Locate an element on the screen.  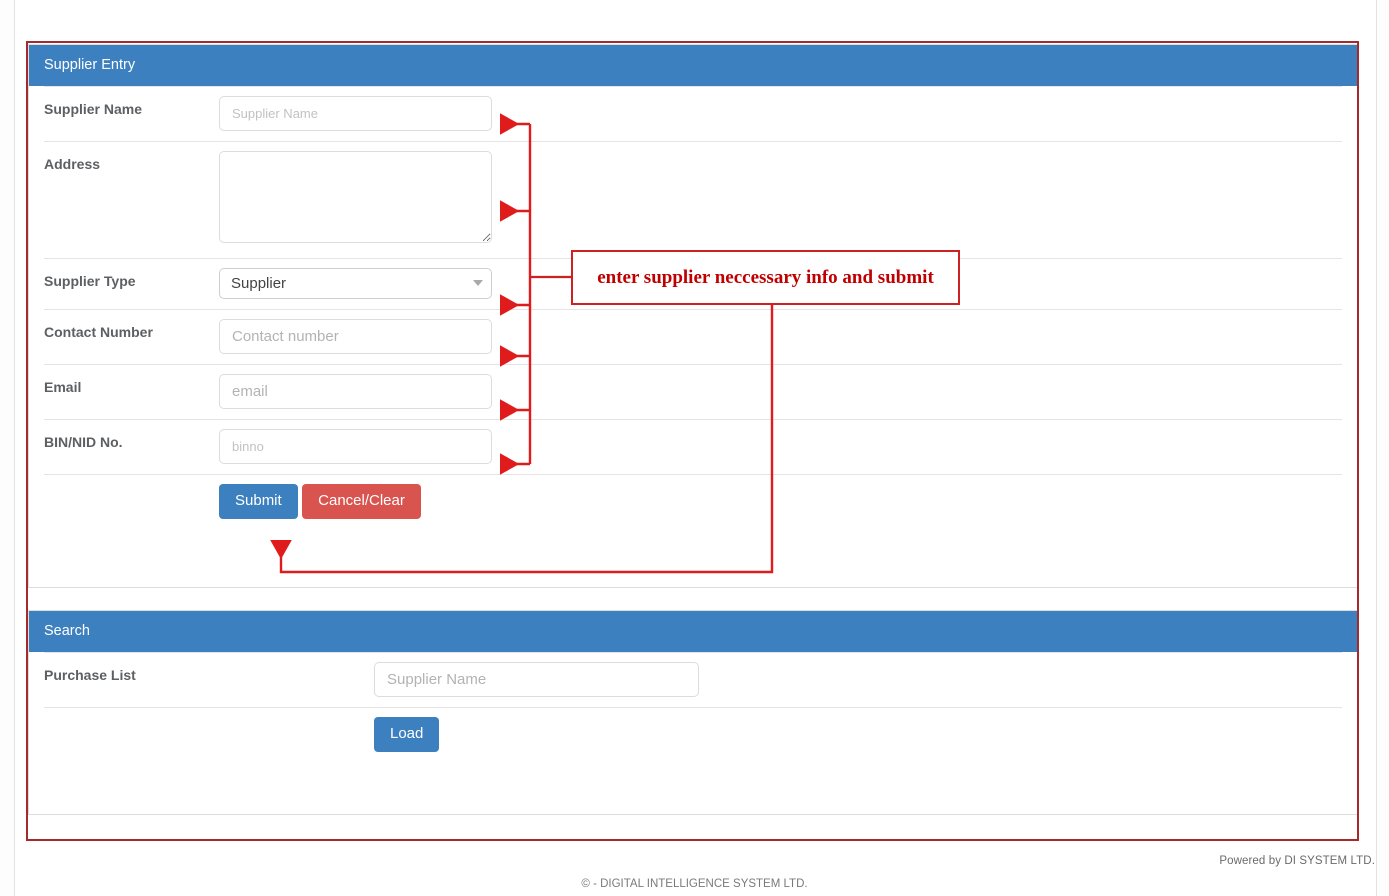
cancel-clear-button: Cancel/Clear is located at coordinates (361, 501).